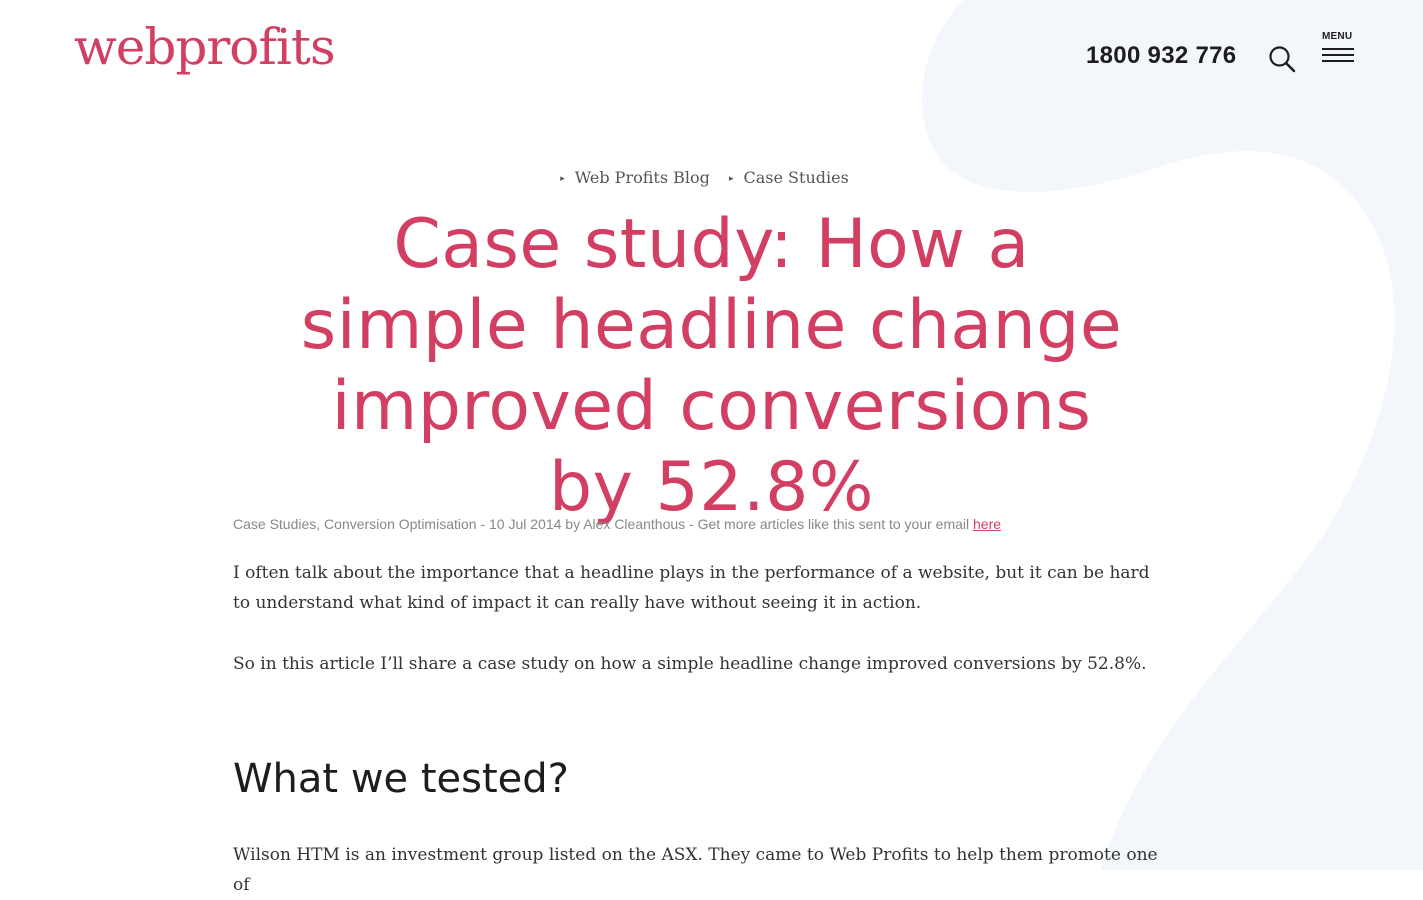  I want to click on site-logo: webprofits, so click(205, 47).